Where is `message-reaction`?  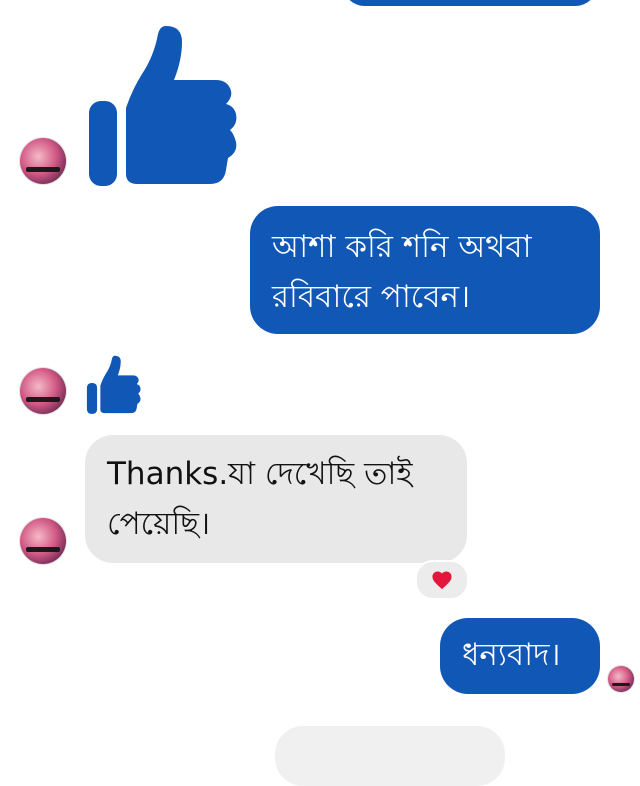 message-reaction is located at coordinates (442, 580).